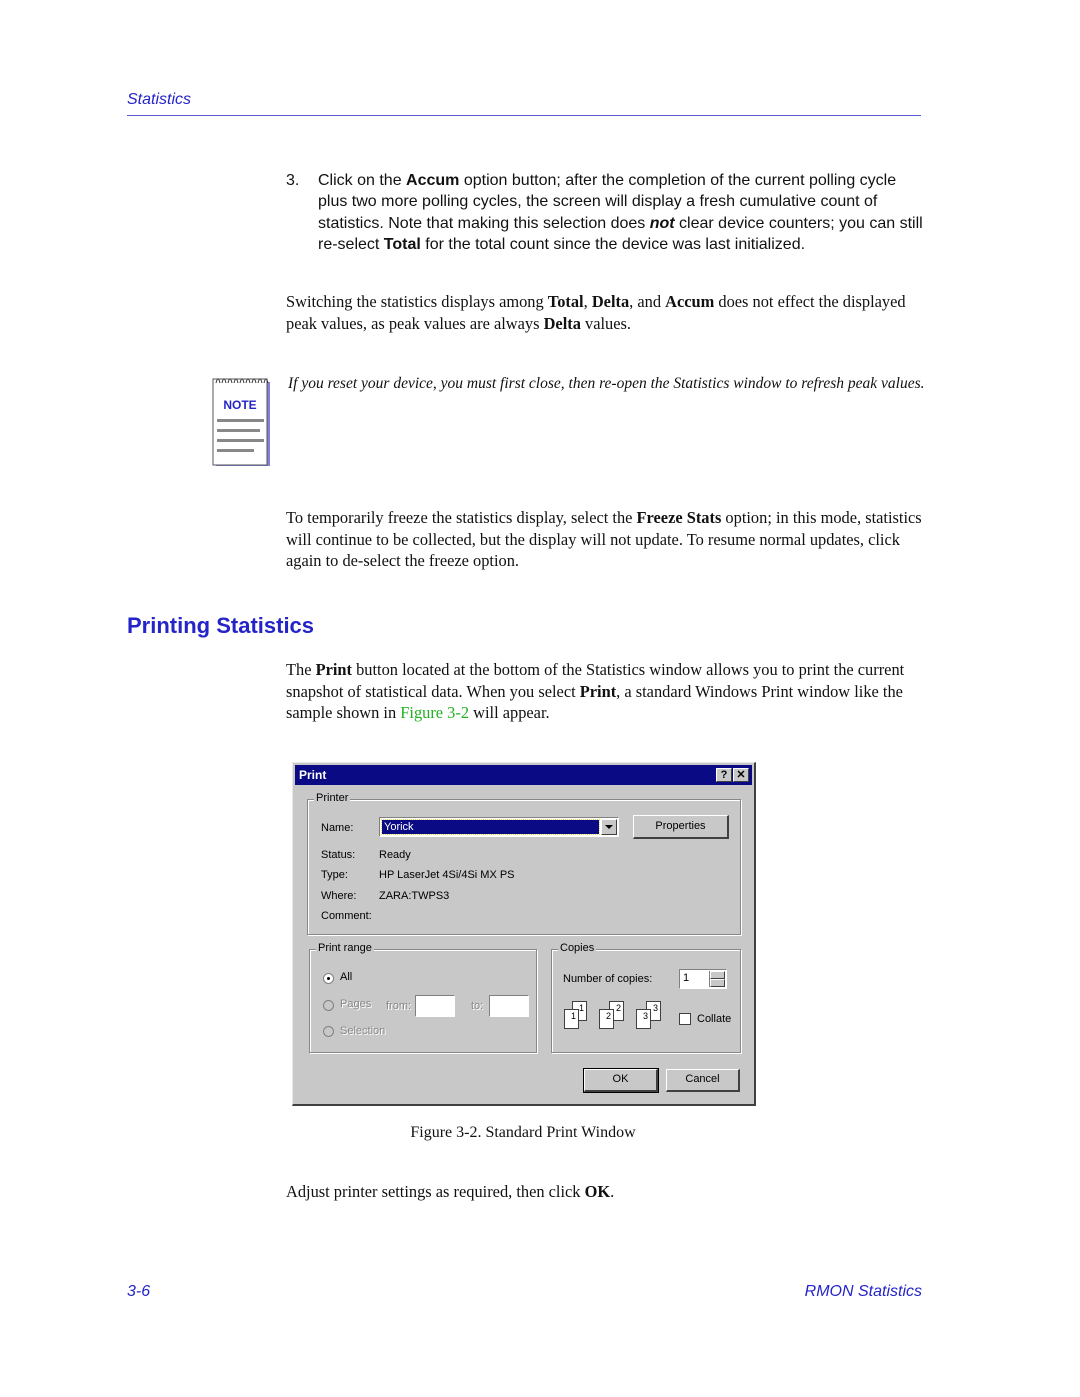 Image resolution: width=1080 pixels, height=1397 pixels. I want to click on print-range-label: Print range, so click(345, 948).